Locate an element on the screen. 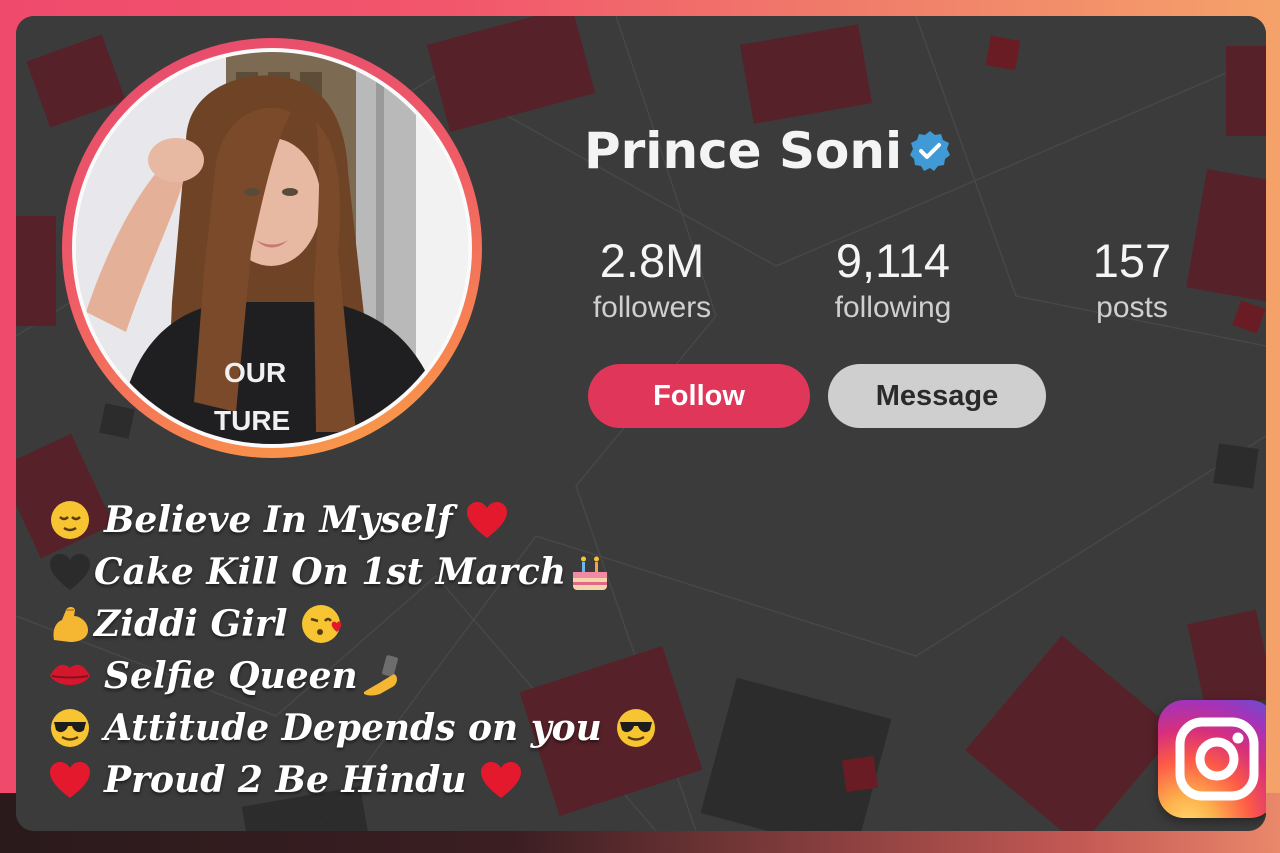  selfie-emoji is located at coordinates (382, 676).